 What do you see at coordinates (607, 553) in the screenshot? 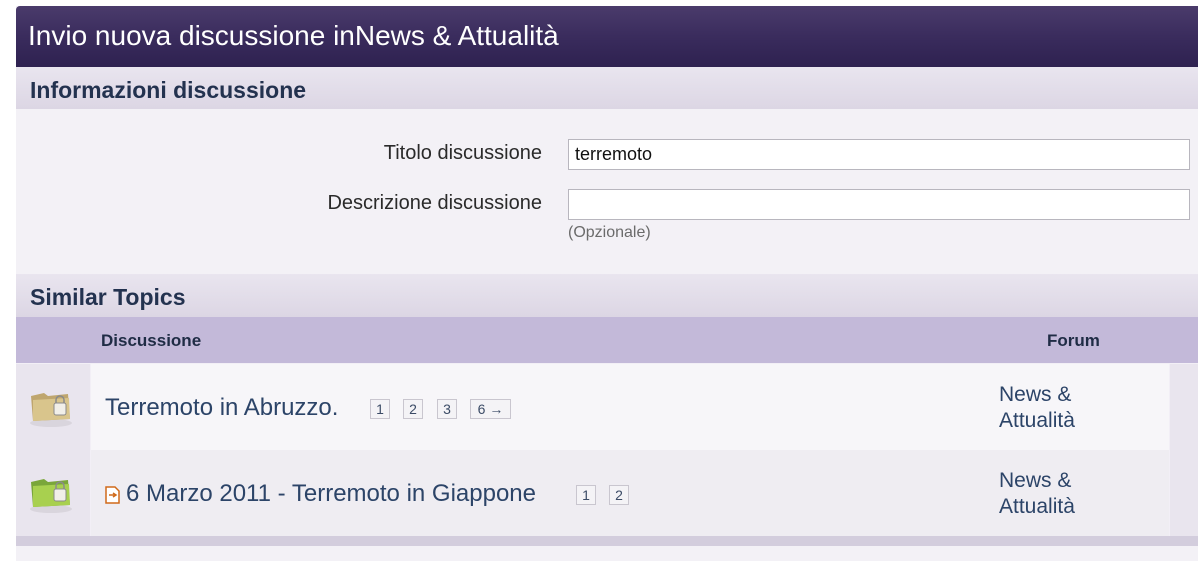
I see `panel-footer` at bounding box center [607, 553].